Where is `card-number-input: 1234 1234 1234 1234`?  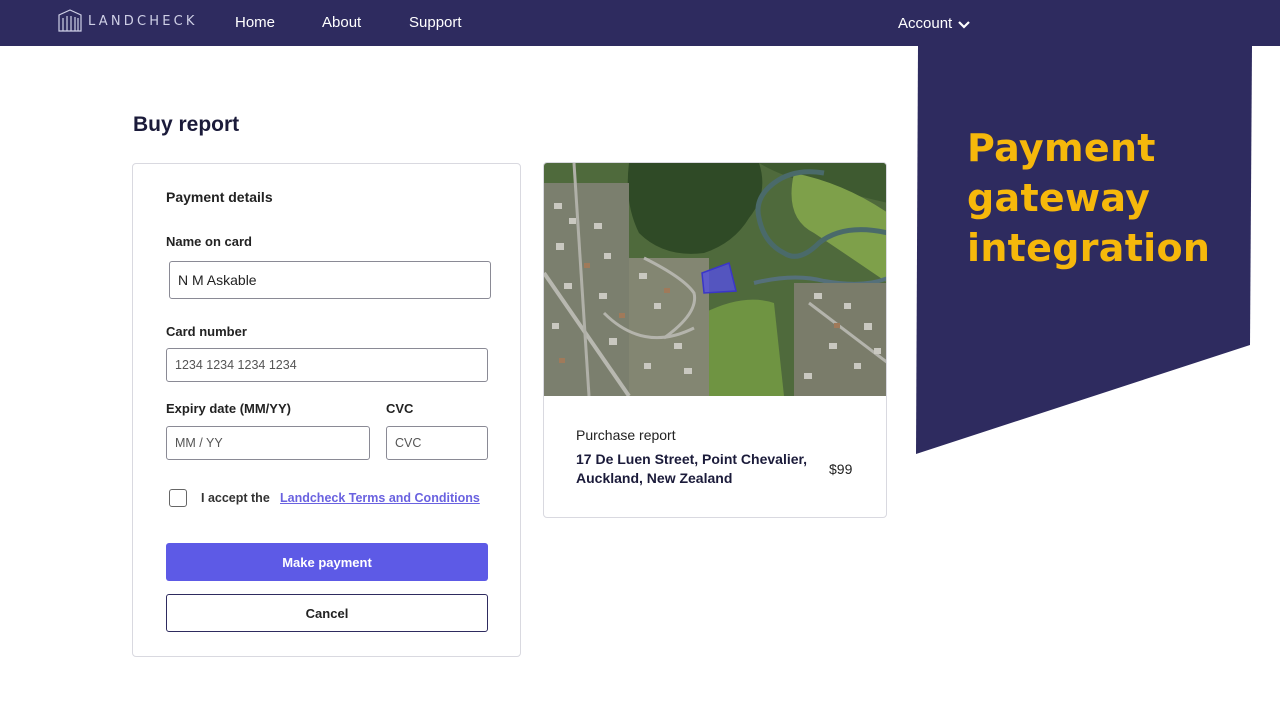 card-number-input: 1234 1234 1234 1234 is located at coordinates (327, 365).